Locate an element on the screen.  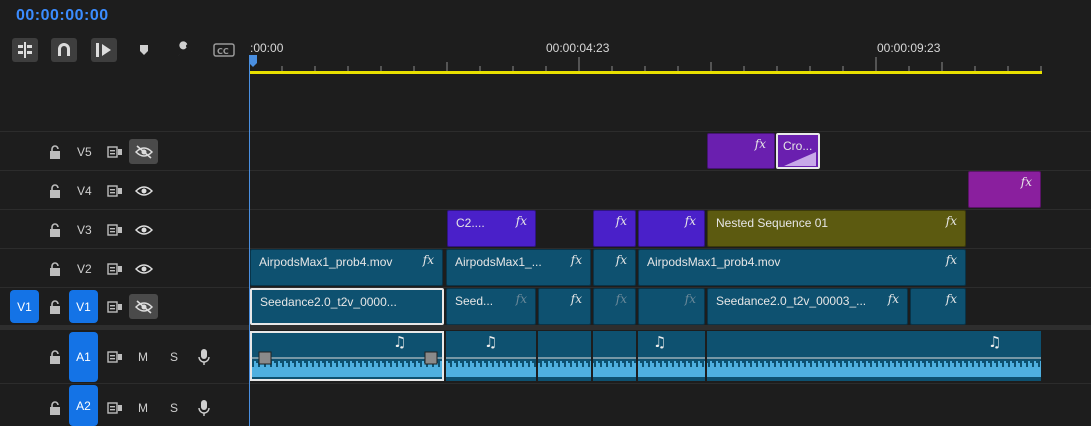
lock-track-v5 is located at coordinates (55, 152).